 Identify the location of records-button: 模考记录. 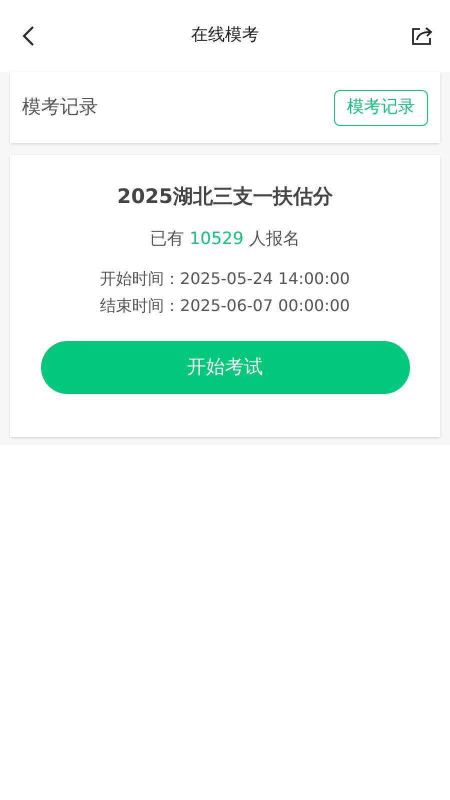
(381, 108).